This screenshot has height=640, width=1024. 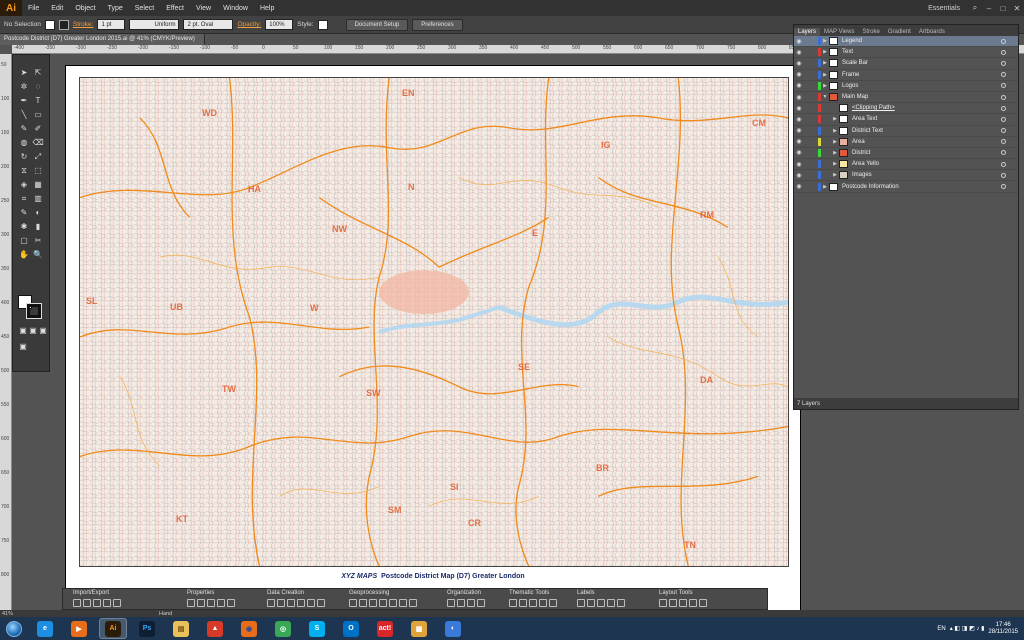 What do you see at coordinates (906, 42) in the screenshot?
I see `layer-row: ◉ ▶ Legend` at bounding box center [906, 42].